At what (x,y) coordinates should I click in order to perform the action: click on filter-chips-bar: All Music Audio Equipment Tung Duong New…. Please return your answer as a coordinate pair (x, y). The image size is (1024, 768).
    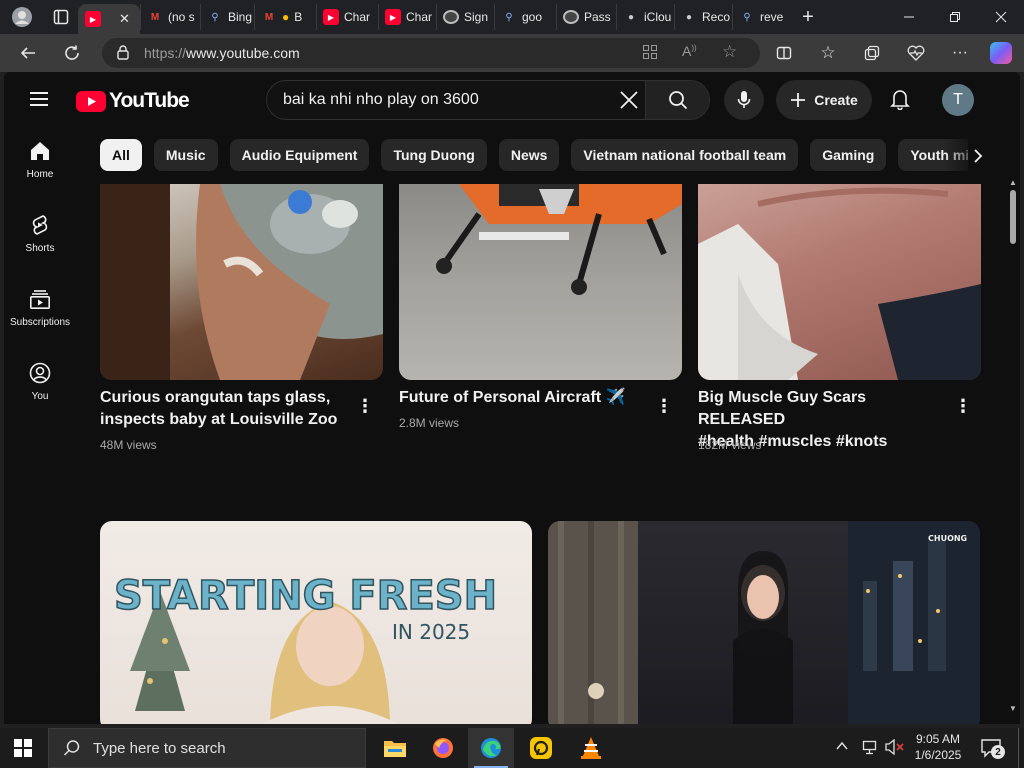
    Looking at the image, I should click on (534, 156).